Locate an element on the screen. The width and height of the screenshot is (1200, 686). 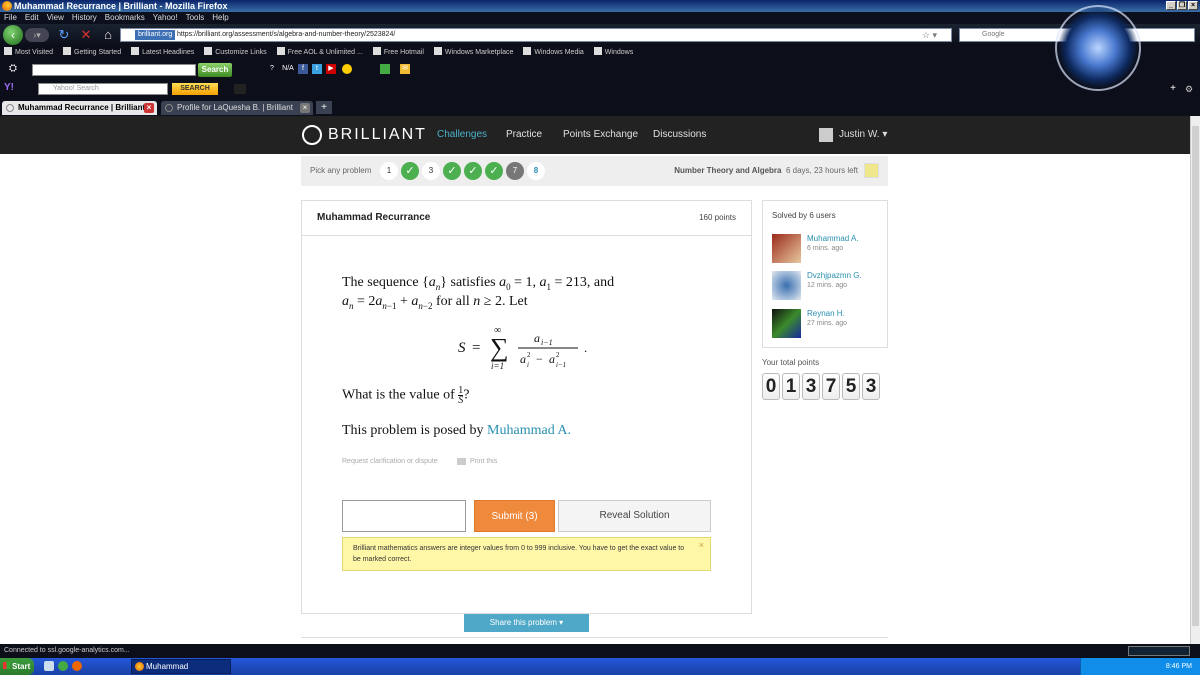
bookmark-item: Free Hotmail is located at coordinates (398, 53).